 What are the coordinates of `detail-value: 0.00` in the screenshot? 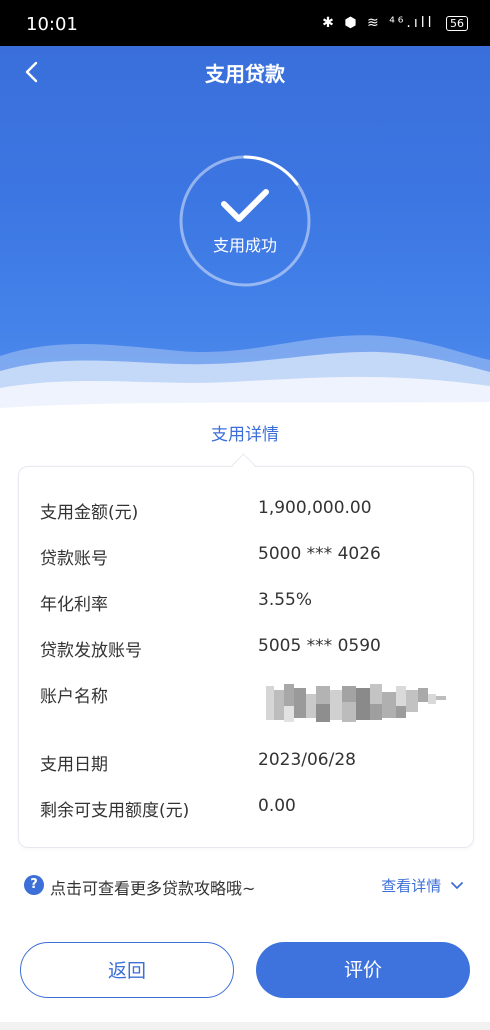 It's located at (277, 806).